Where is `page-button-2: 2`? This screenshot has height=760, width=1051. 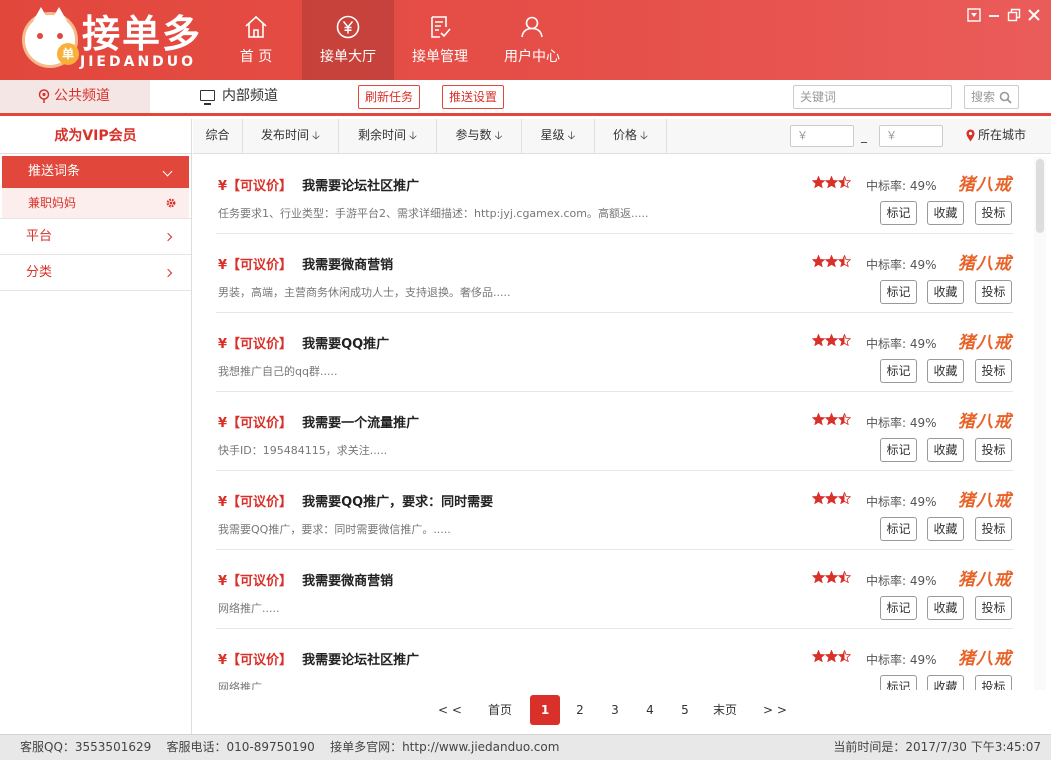
page-button-2: 2 is located at coordinates (580, 710).